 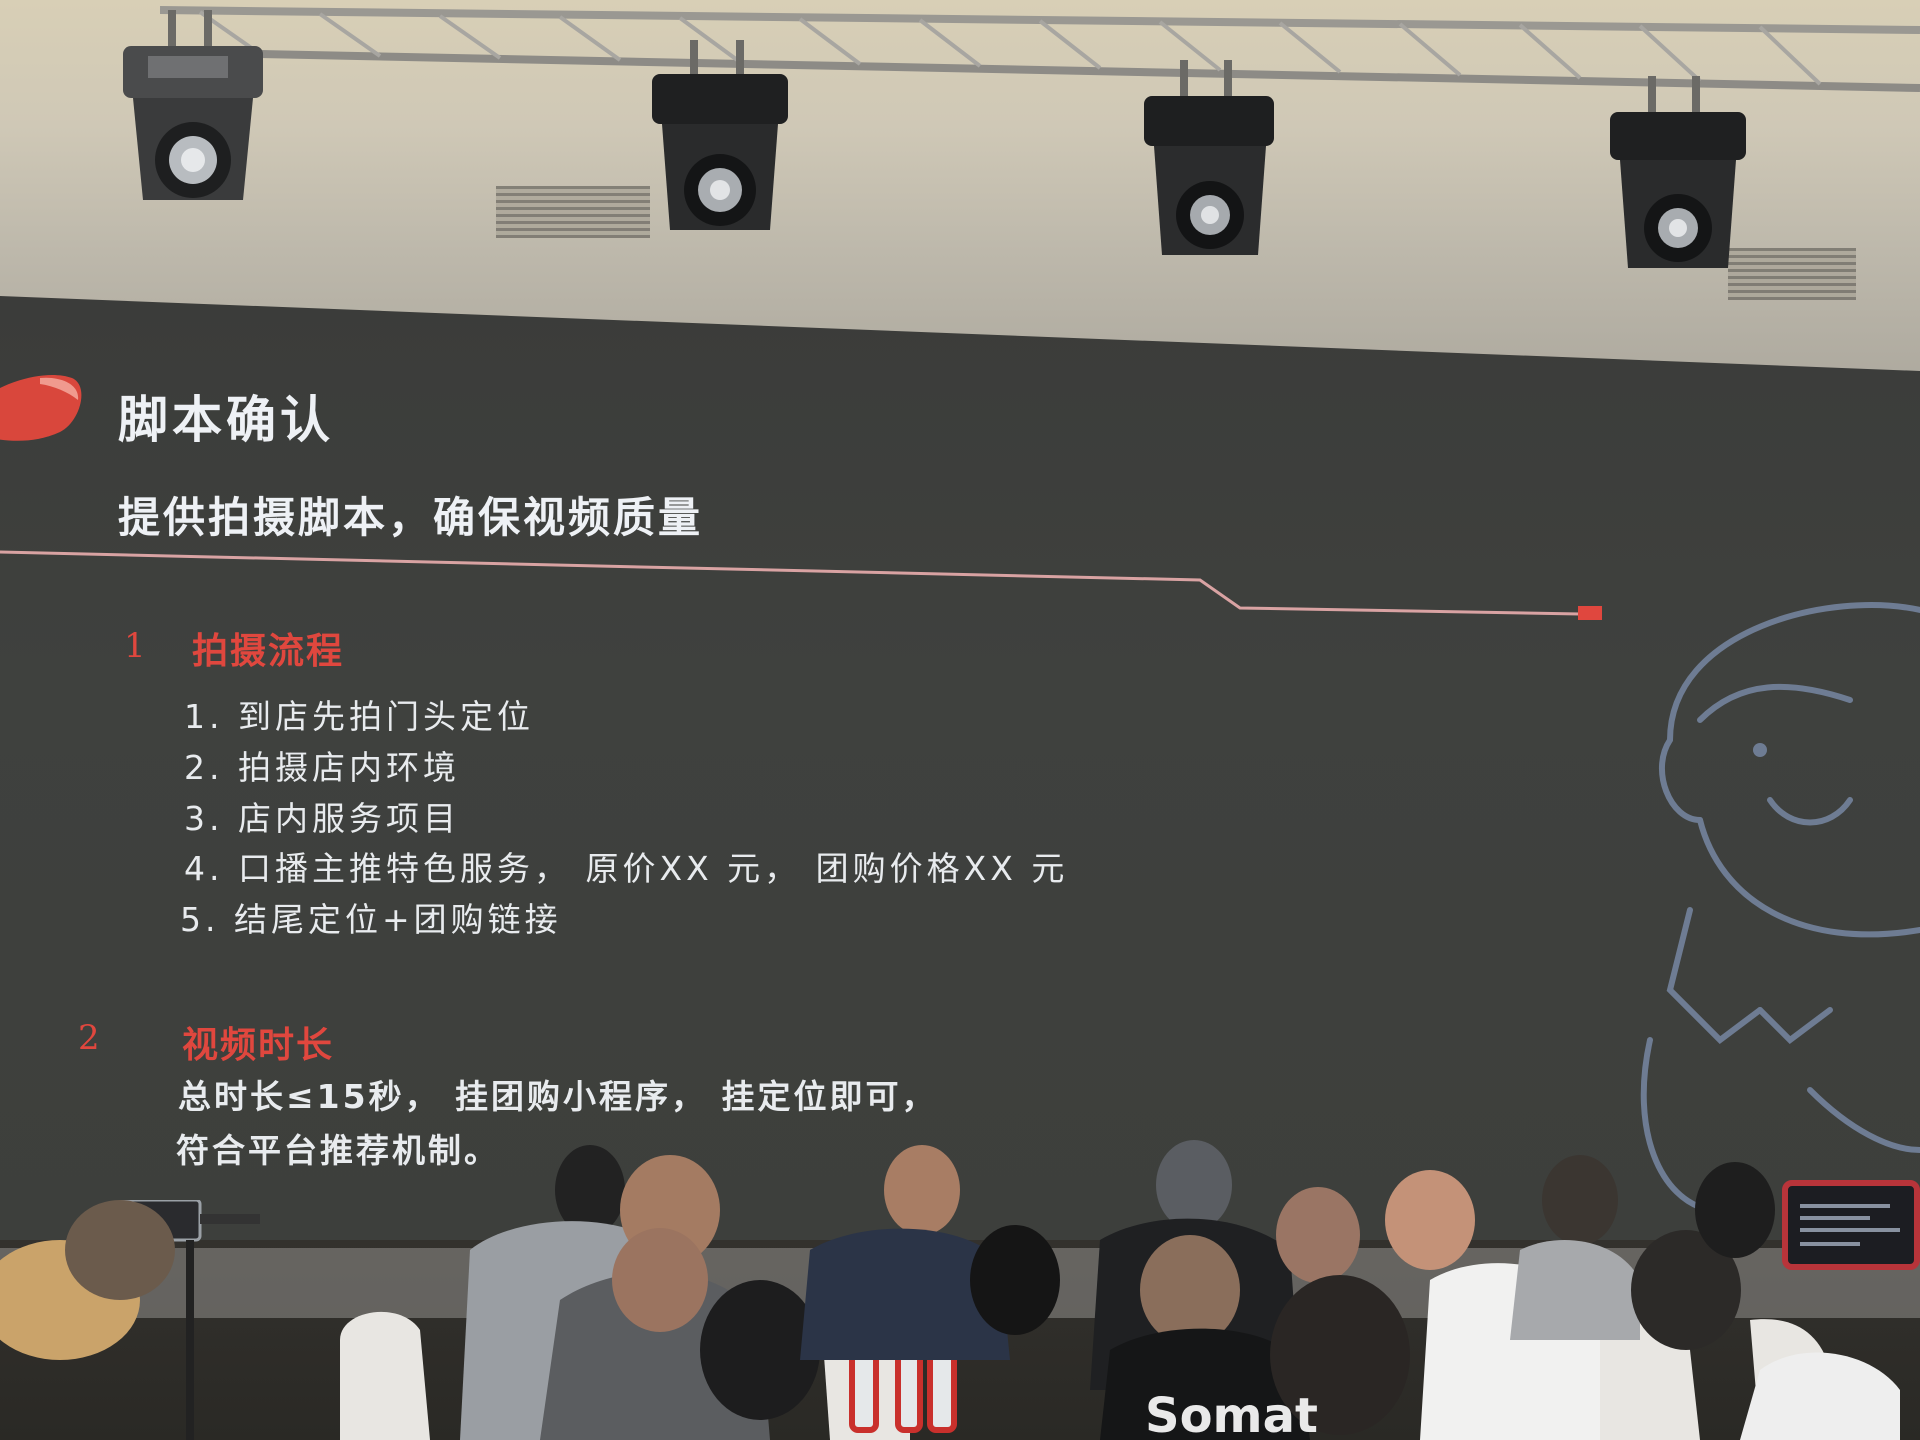 I want to click on red-accent-shape, so click(x=41, y=407).